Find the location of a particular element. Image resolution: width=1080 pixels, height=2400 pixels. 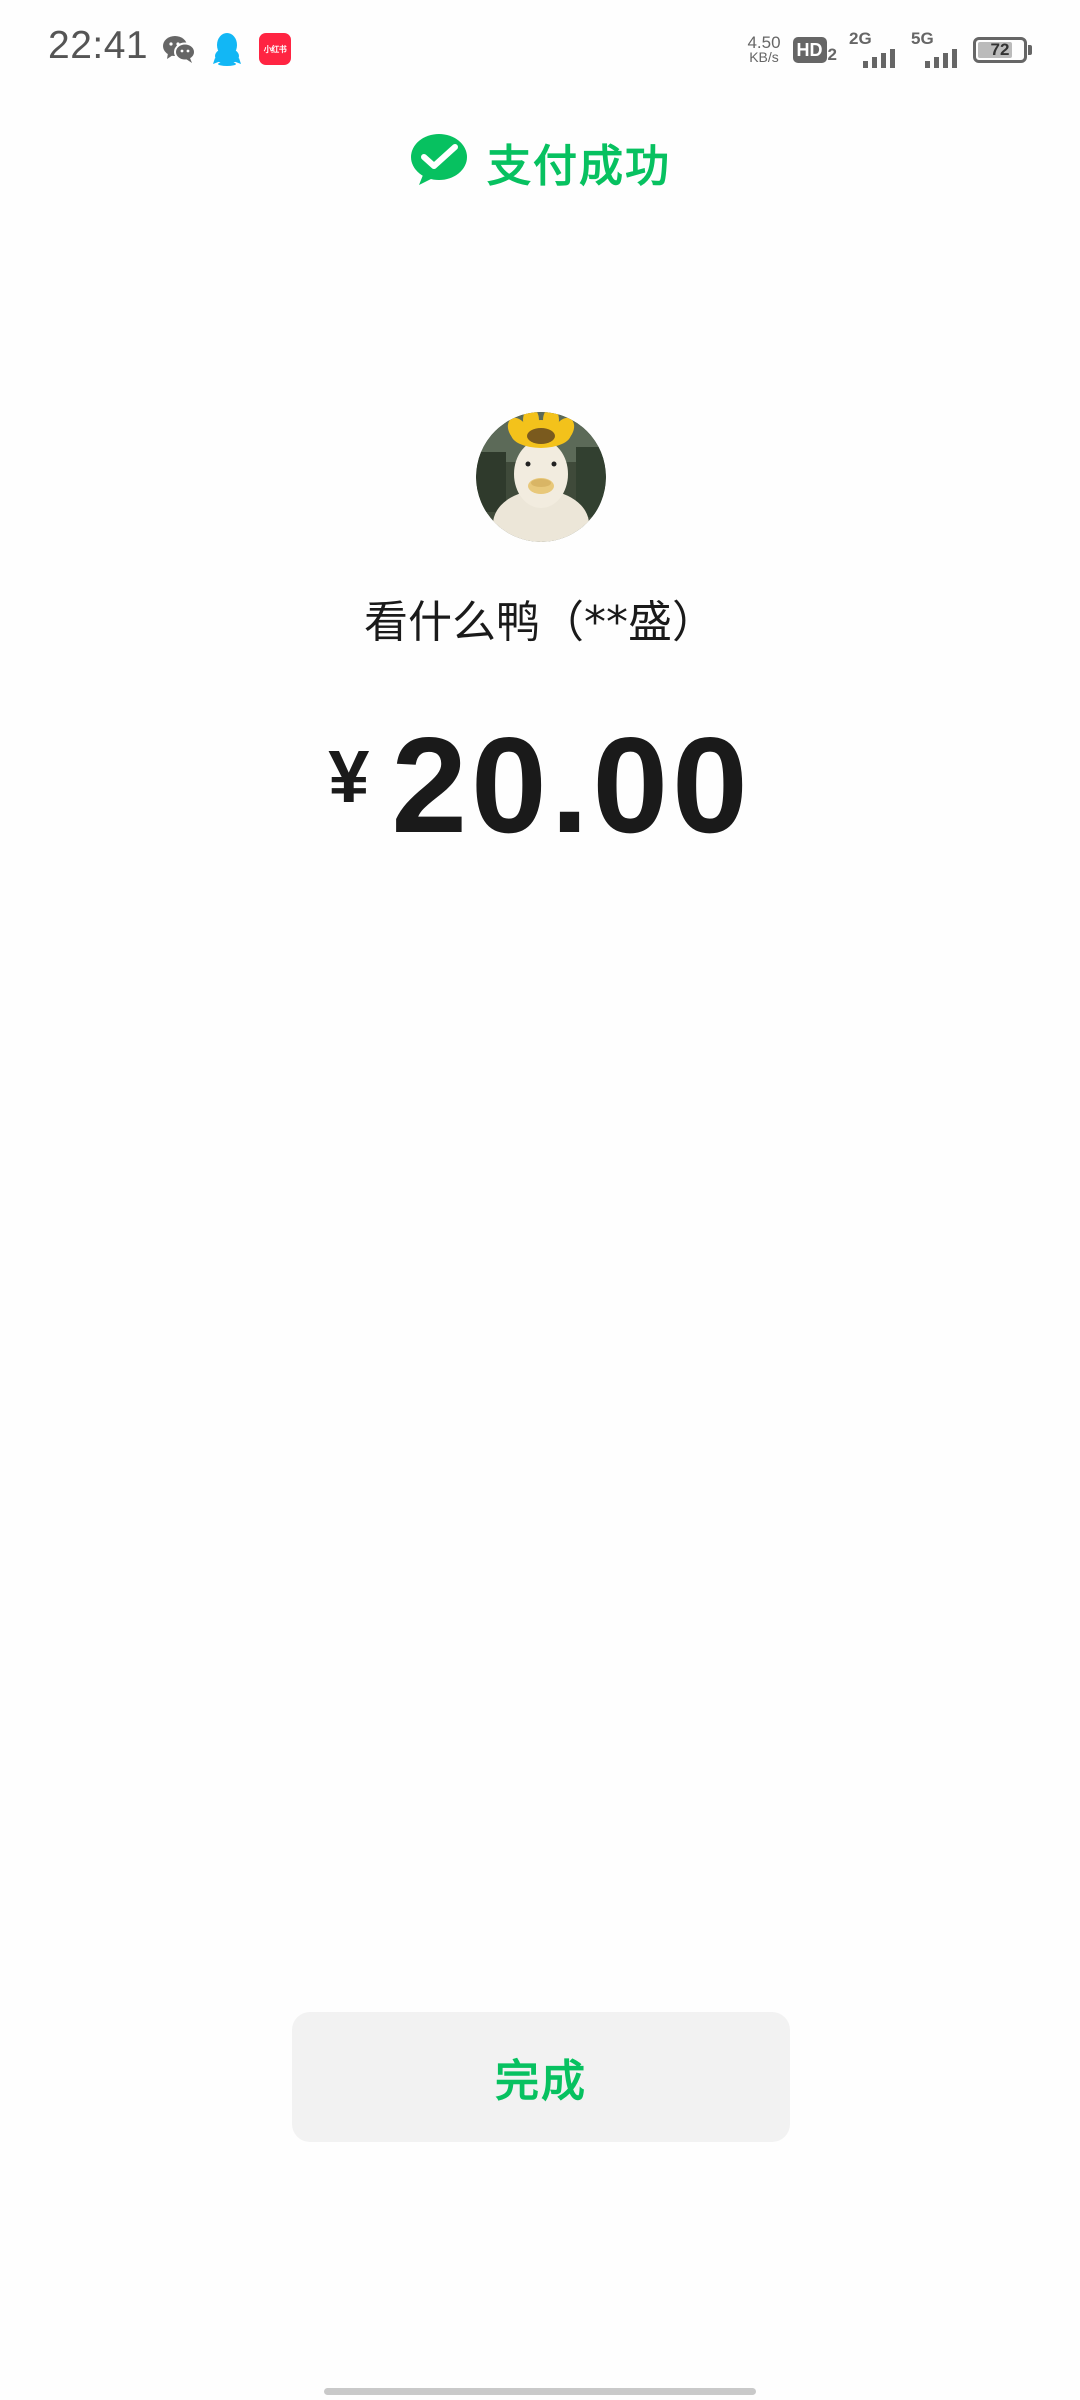

payment-amount: 20.00 is located at coordinates (571, 785).